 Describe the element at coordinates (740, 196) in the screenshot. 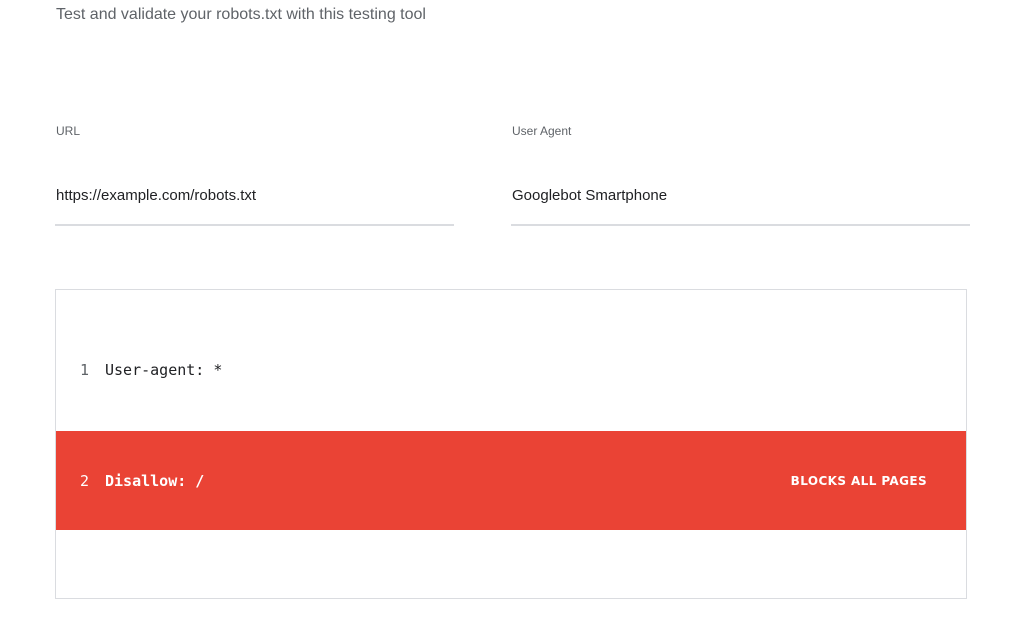

I see `user-agent-select: Googlebot Smartphone` at that location.